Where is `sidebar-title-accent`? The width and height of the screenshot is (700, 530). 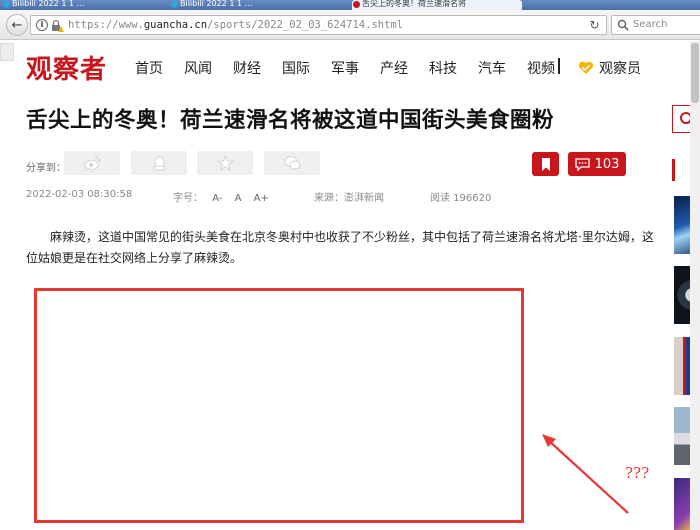
sidebar-title-accent is located at coordinates (673, 170).